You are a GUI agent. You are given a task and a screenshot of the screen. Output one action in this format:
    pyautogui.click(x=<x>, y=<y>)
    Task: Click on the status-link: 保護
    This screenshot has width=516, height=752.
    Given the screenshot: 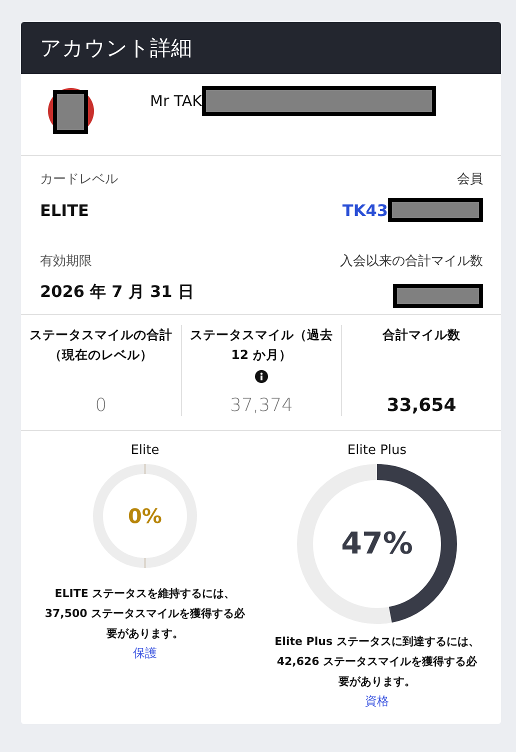 What is the action you would take?
    pyautogui.click(x=145, y=653)
    